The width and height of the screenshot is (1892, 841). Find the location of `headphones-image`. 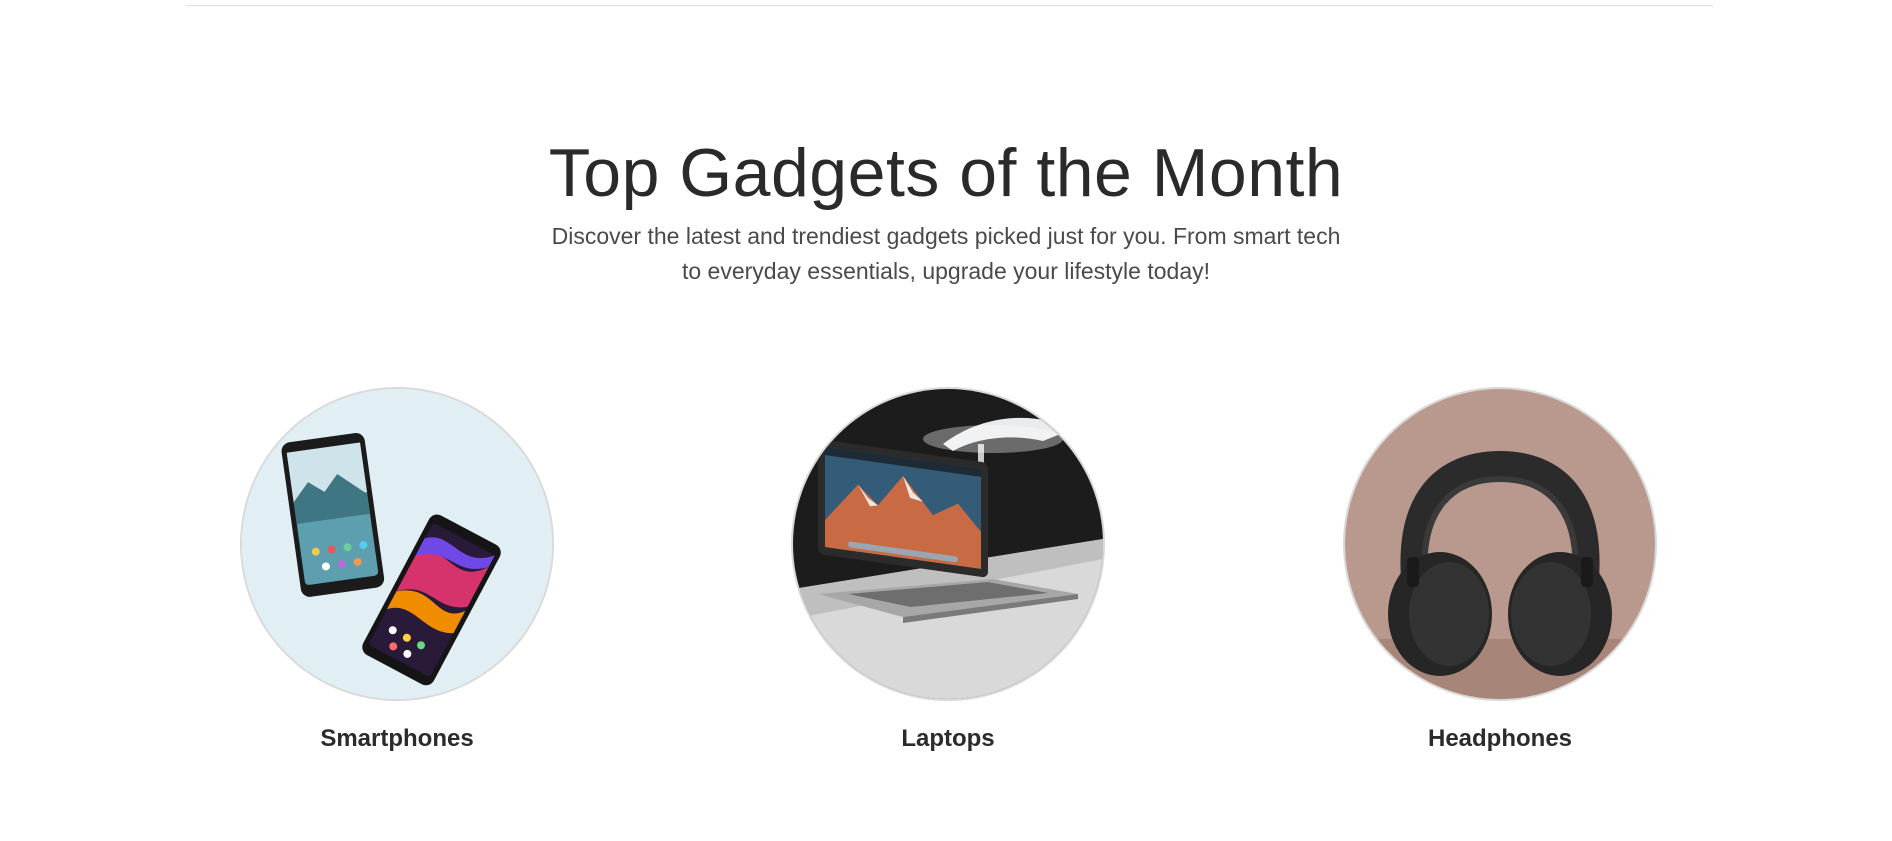

headphones-image is located at coordinates (1500, 544).